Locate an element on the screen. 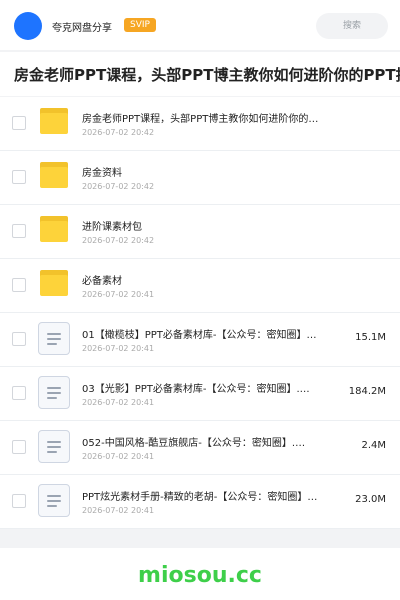 The height and width of the screenshot is (600, 400). item-name: 必备素材 is located at coordinates (102, 281).